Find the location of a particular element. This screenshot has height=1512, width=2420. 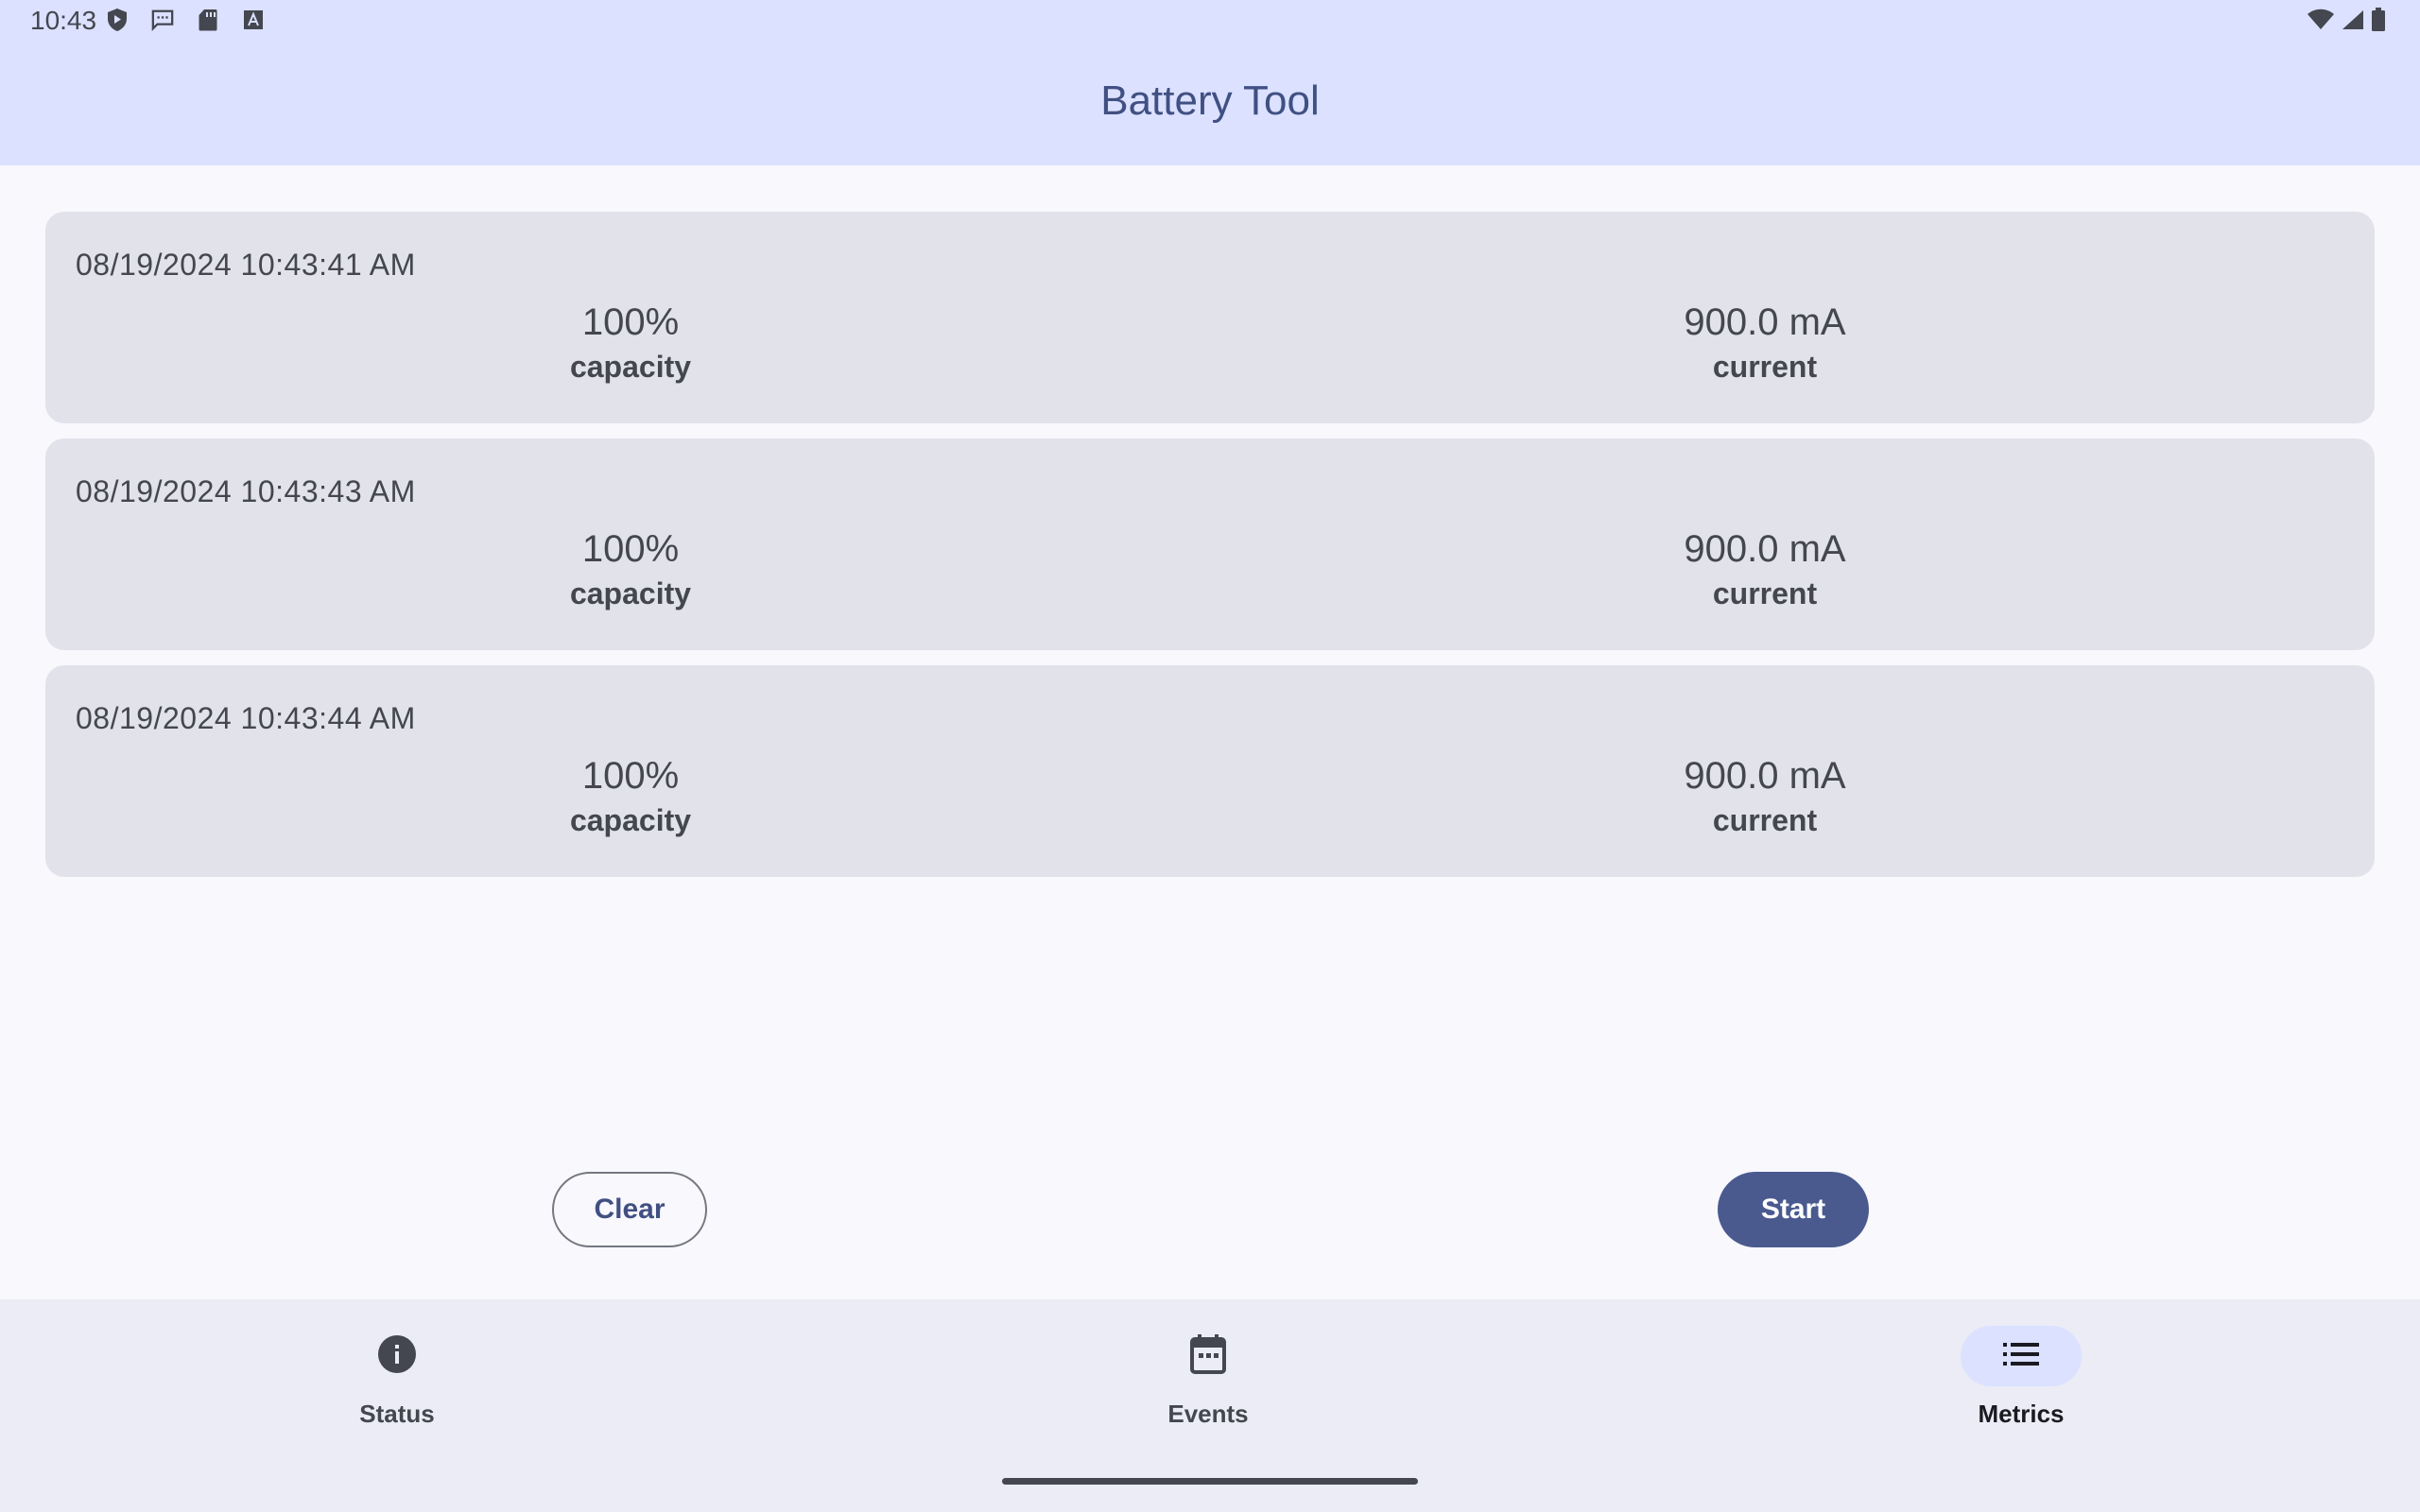

home-indicator is located at coordinates (1210, 1481).